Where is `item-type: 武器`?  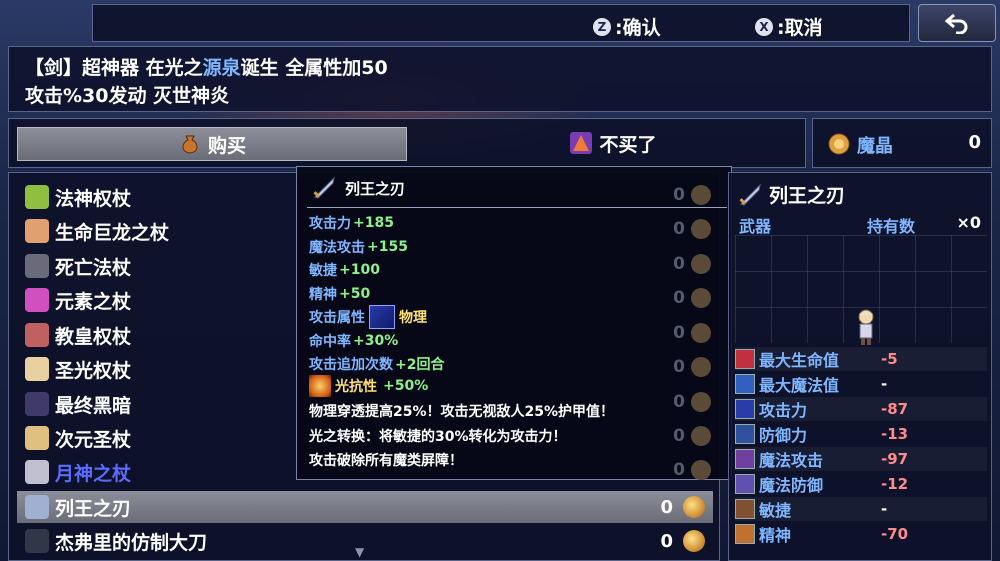 item-type: 武器 is located at coordinates (755, 226).